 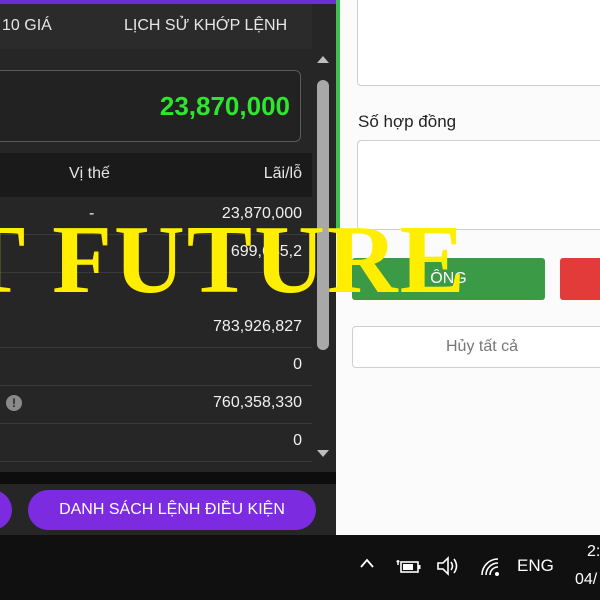 What do you see at coordinates (338, 115) in the screenshot?
I see `focus-indicator` at bounding box center [338, 115].